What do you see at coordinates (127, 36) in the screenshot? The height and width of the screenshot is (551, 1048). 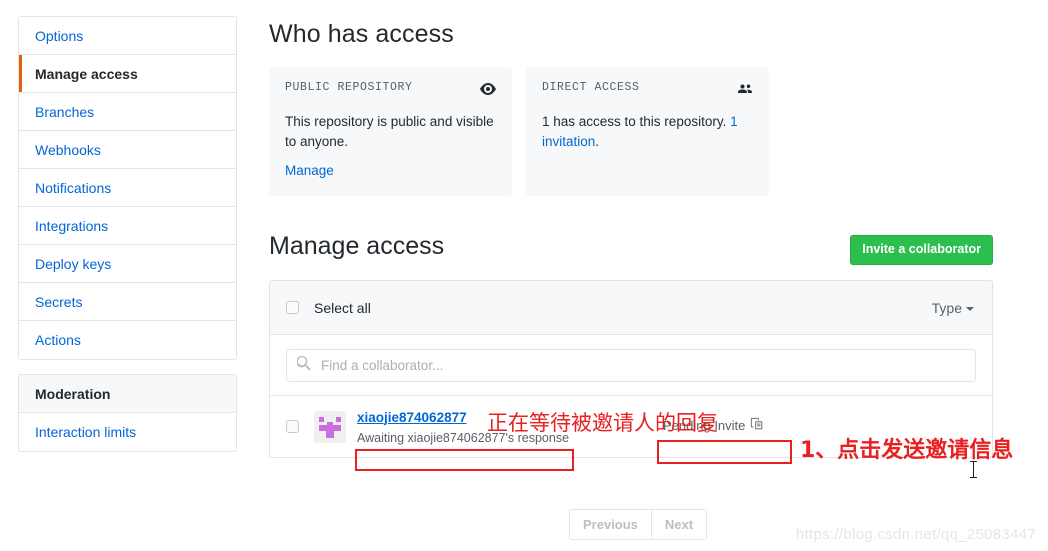 I see `sidebar-item-options: Options` at bounding box center [127, 36].